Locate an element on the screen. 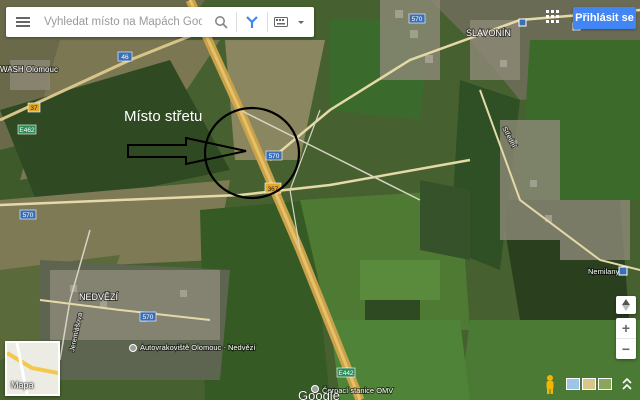  svg-text: 37 is located at coordinates (34, 108).